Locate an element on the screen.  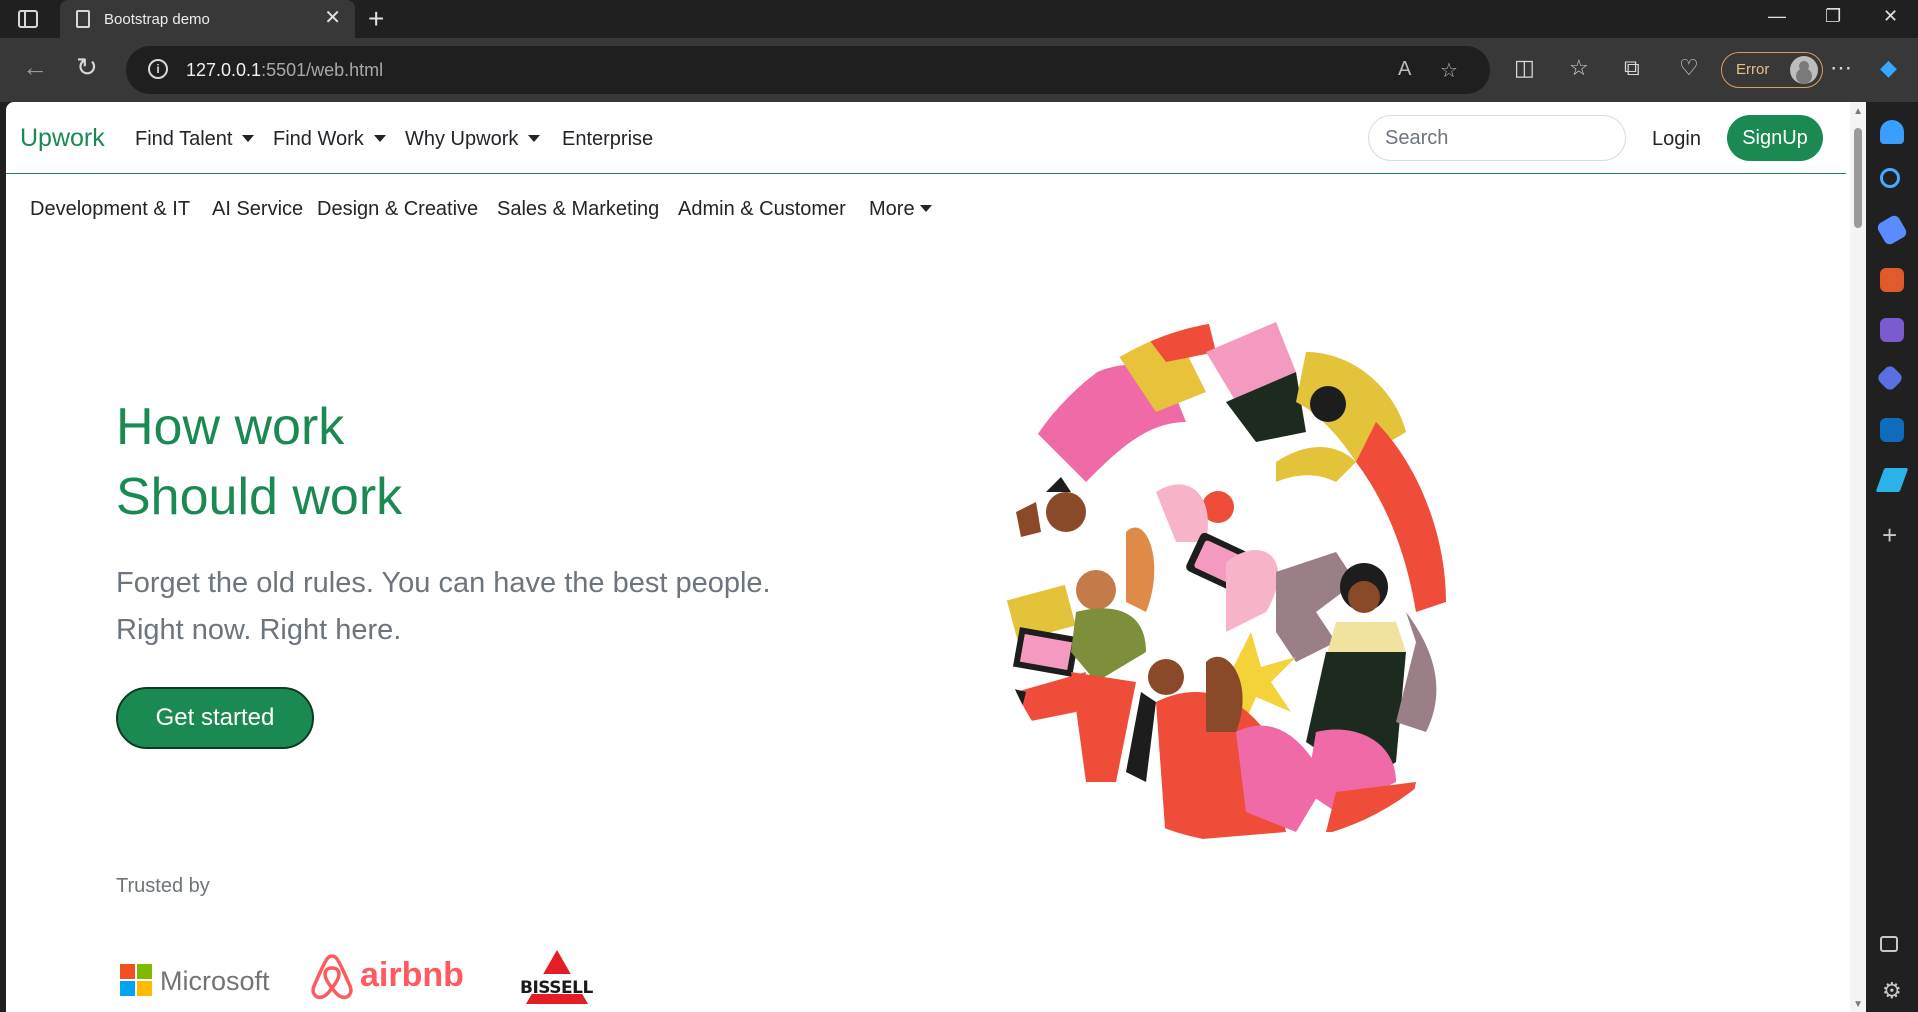
minimize-icon: — is located at coordinates (1777, 16).